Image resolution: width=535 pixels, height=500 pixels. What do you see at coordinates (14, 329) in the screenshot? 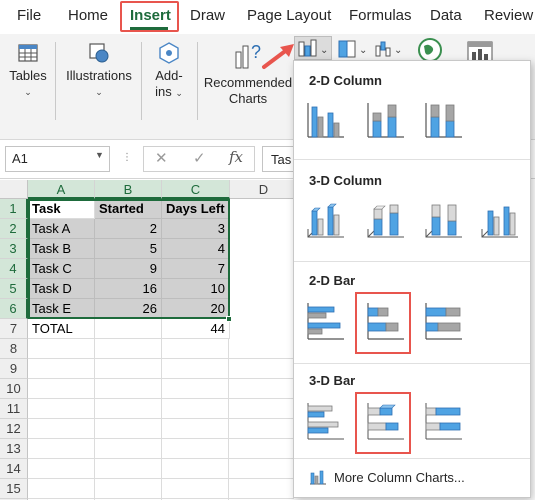
I see `row-header-7: 7` at bounding box center [14, 329].